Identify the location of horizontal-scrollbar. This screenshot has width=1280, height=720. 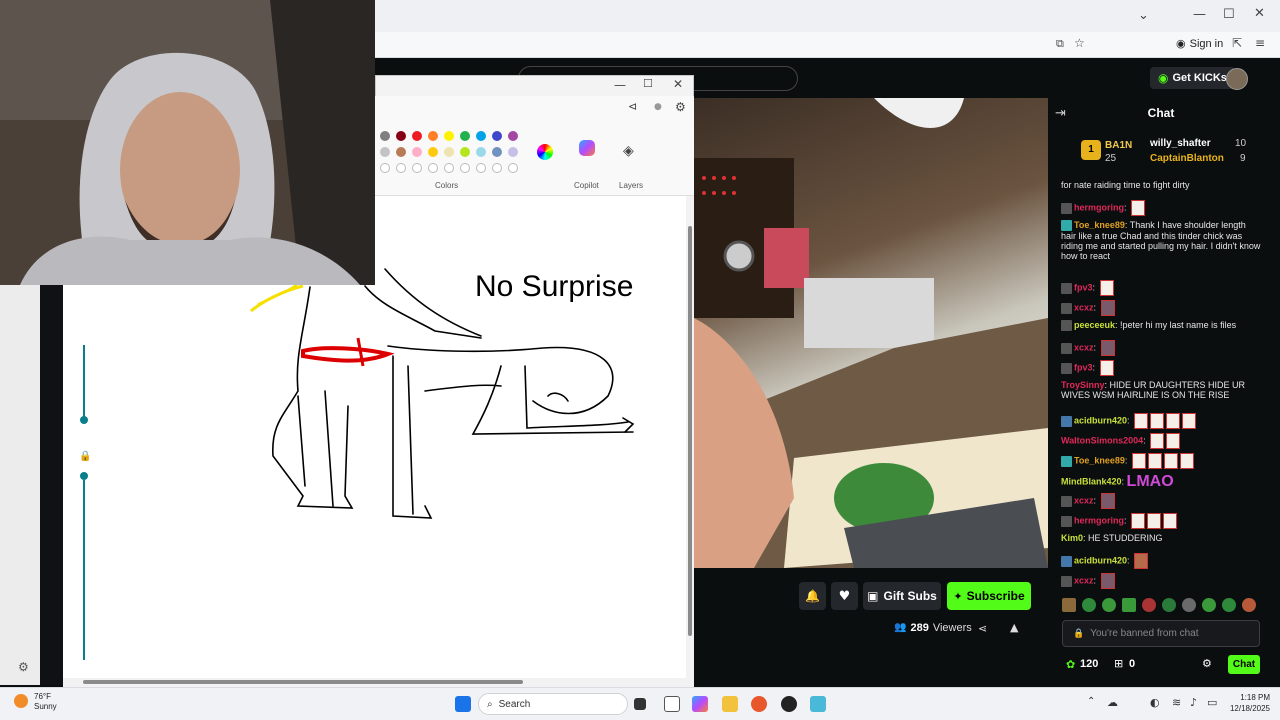
(378, 682).